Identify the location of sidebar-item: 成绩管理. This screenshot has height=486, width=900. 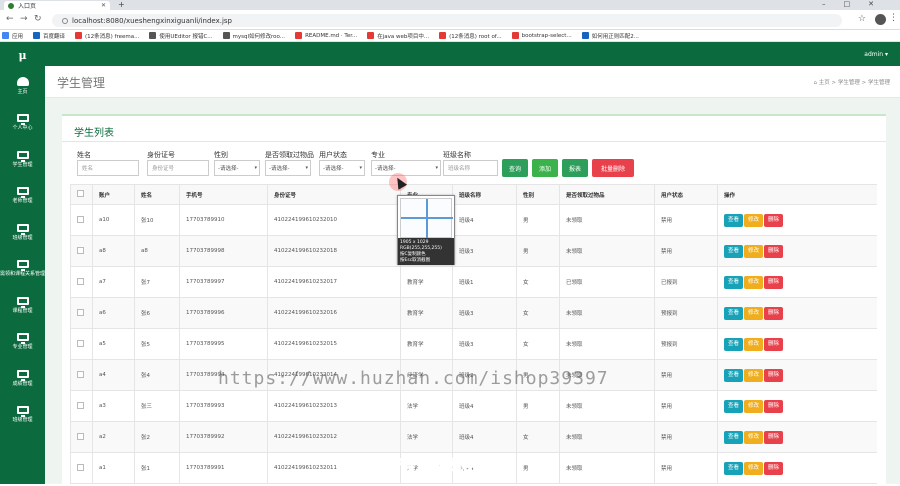
(22, 378).